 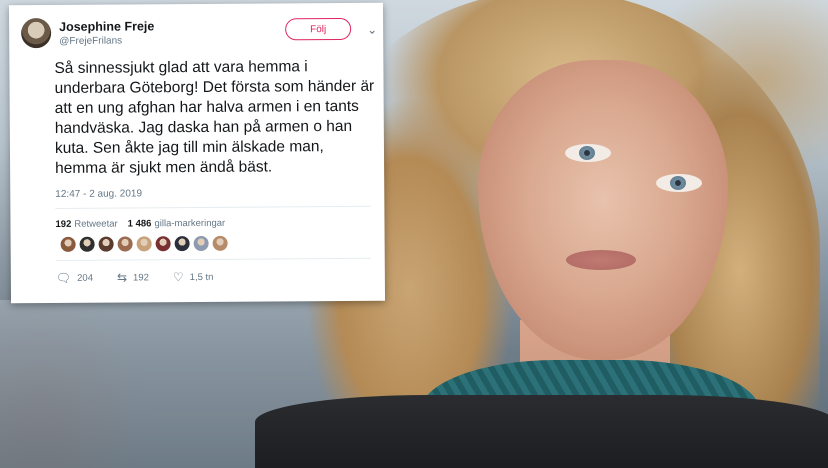 I want to click on likes-label: gilla-markeringar, so click(x=190, y=223).